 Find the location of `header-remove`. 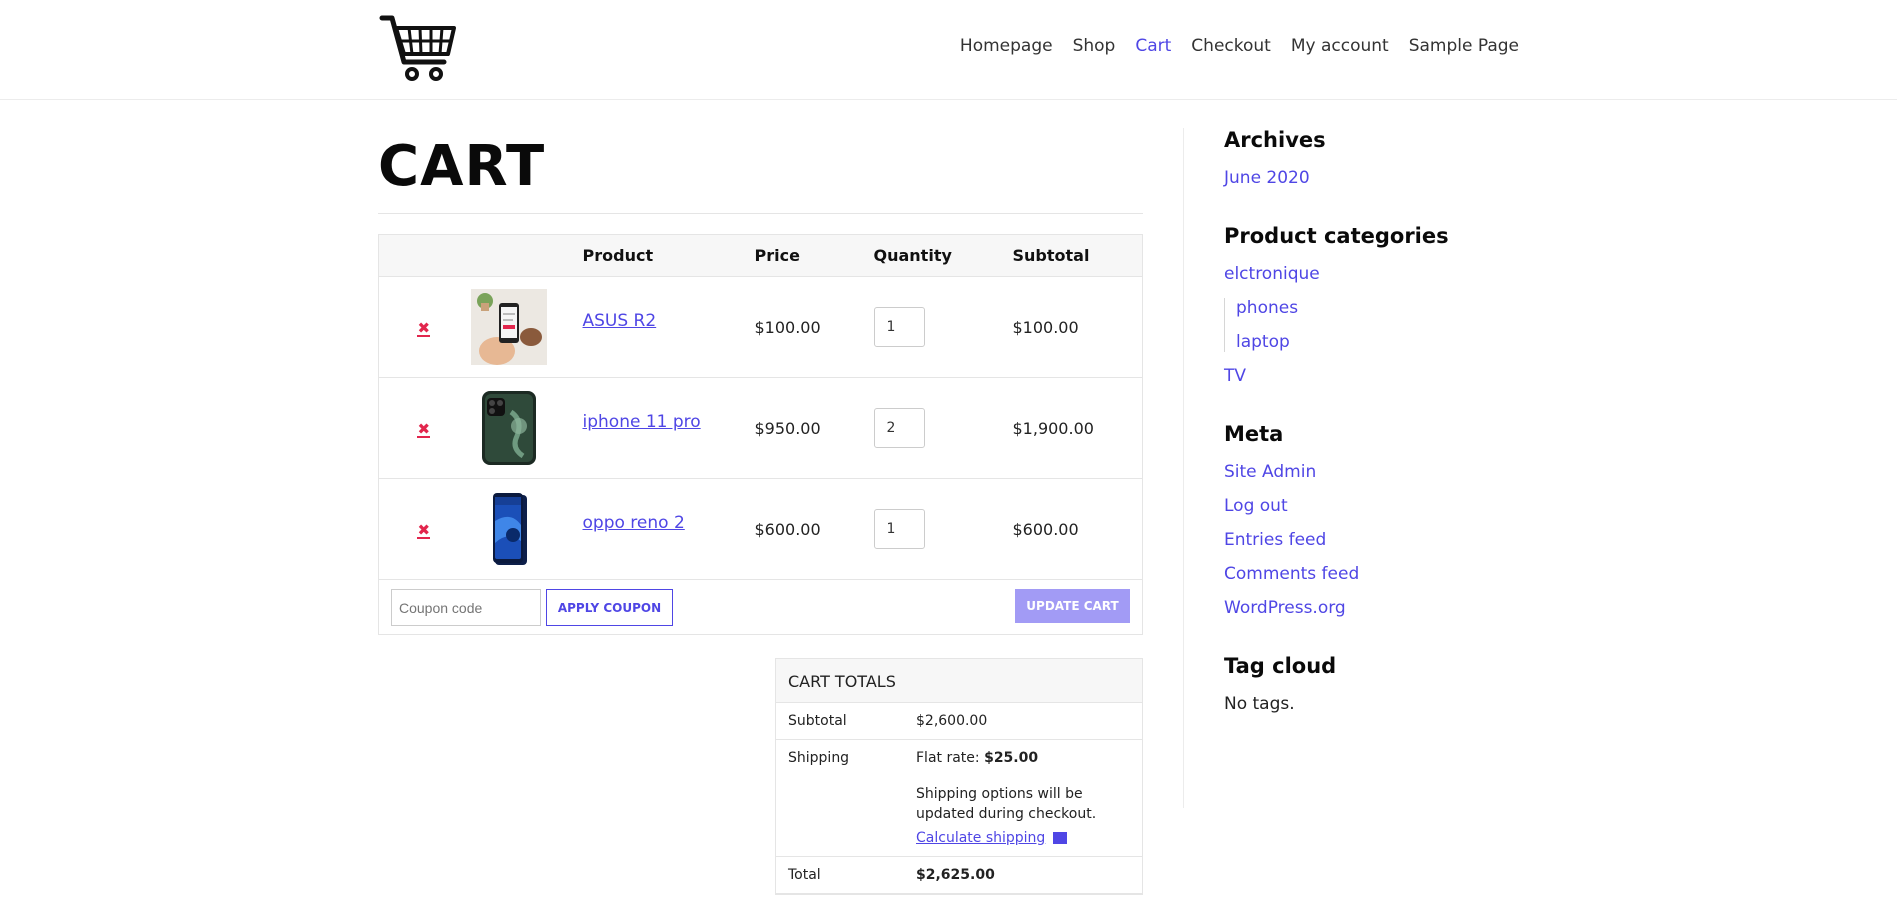

header-remove is located at coordinates (423, 255).